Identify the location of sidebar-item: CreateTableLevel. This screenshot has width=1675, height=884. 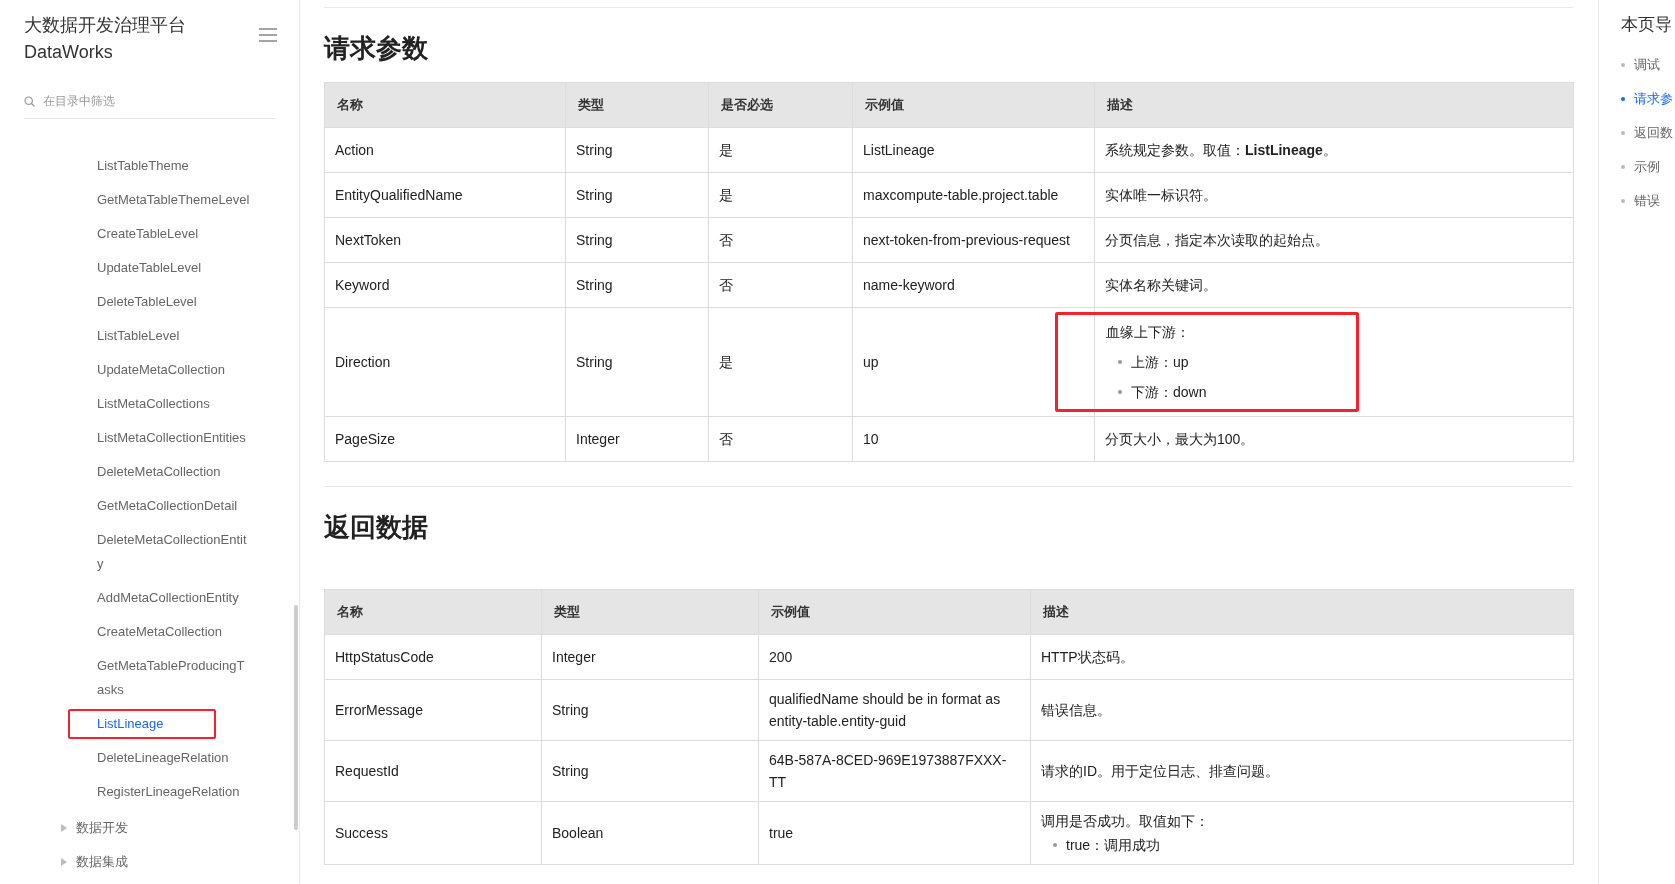
(163, 234).